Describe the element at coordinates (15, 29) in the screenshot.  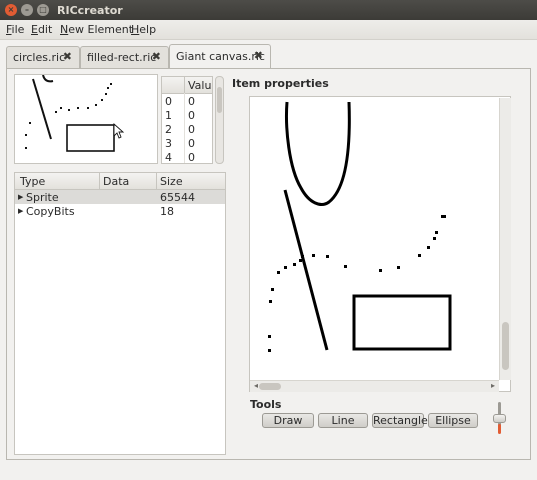
I see `menu-file: File` at that location.